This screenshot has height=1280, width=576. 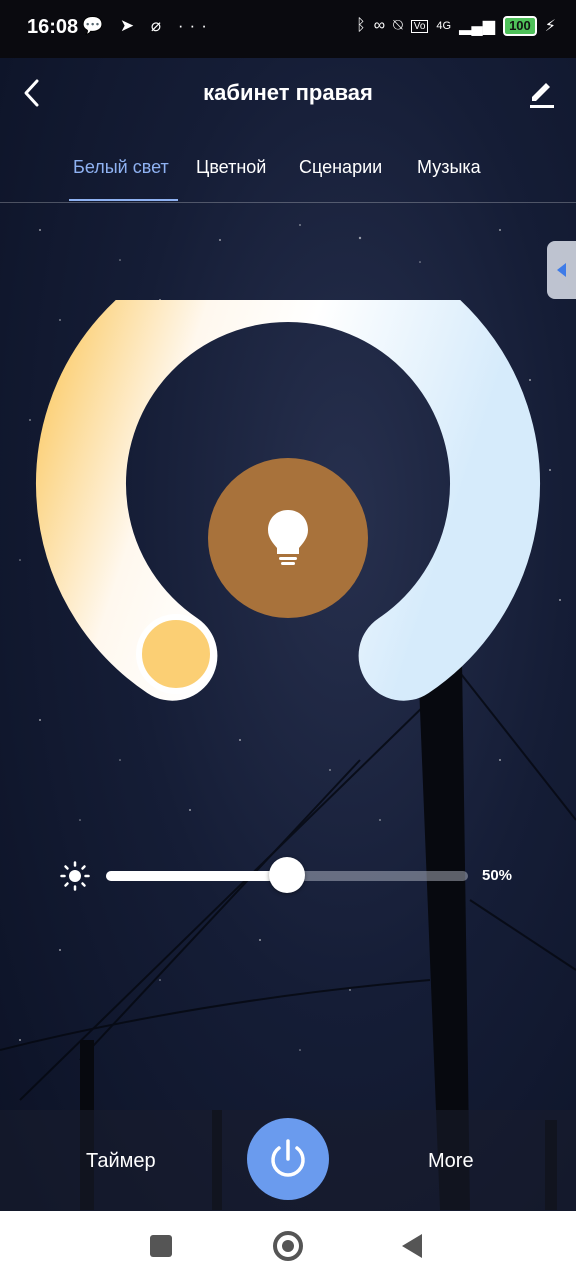 I want to click on brightness-slider-fill, so click(x=196, y=876).